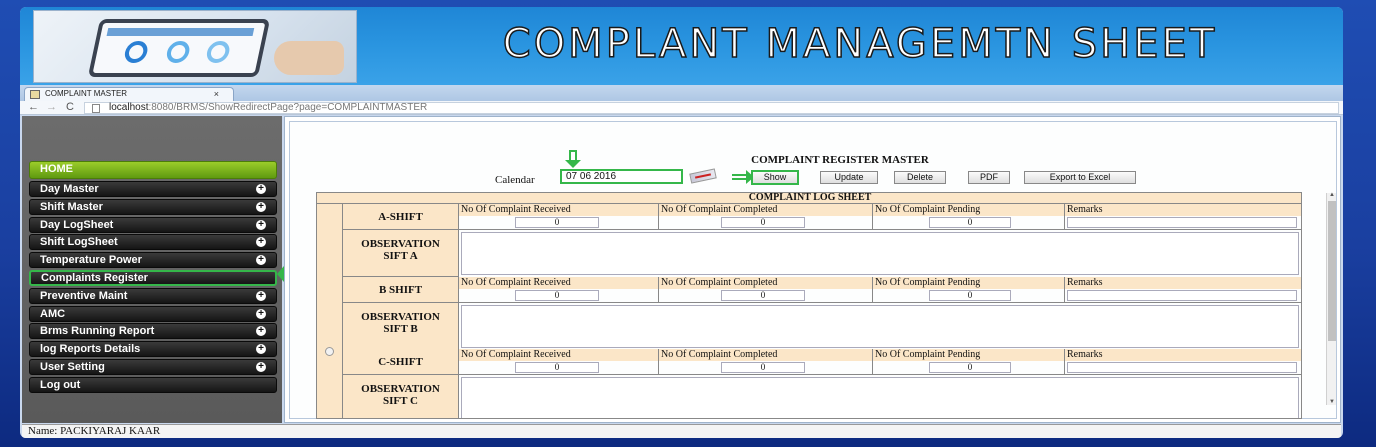  I want to click on page-icon, so click(96, 108).